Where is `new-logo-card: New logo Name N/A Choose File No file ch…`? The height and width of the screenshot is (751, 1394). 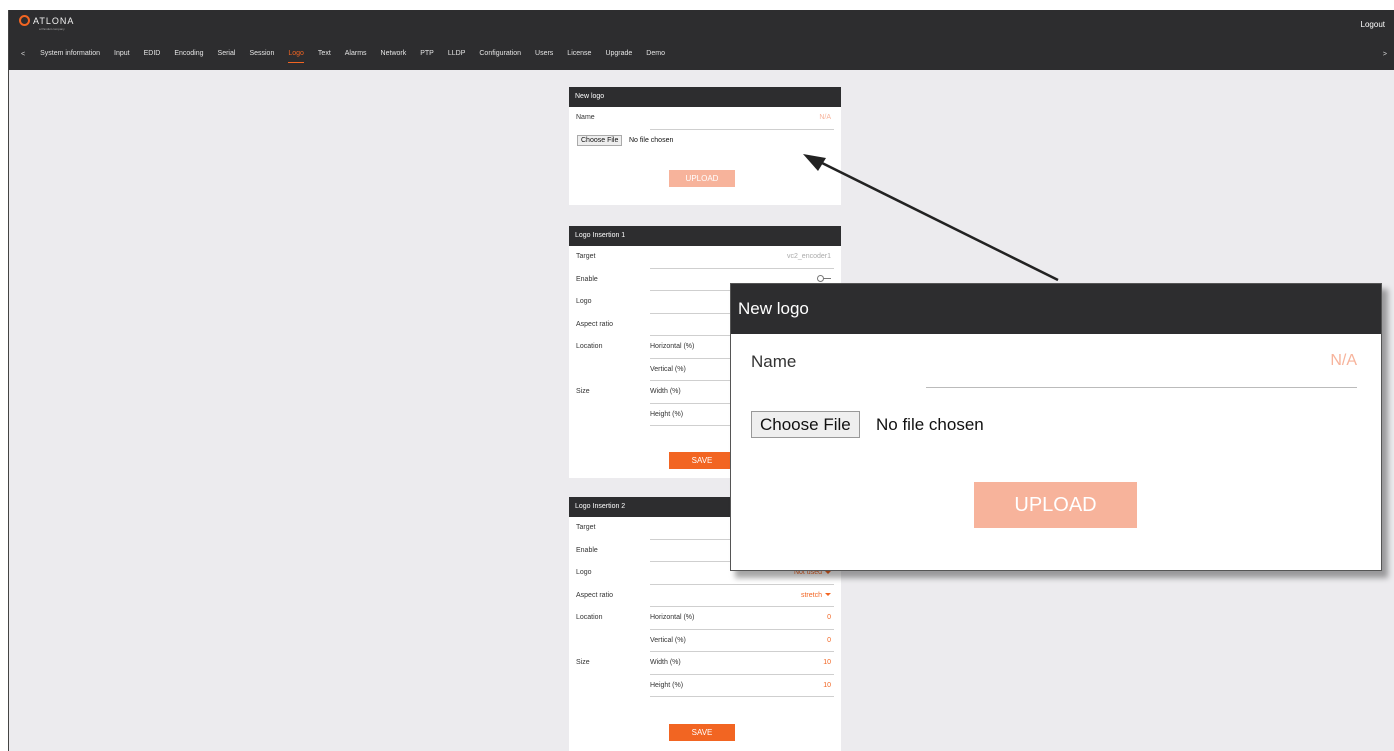
new-logo-card: New logo Name N/A Choose File No file ch… is located at coordinates (705, 146).